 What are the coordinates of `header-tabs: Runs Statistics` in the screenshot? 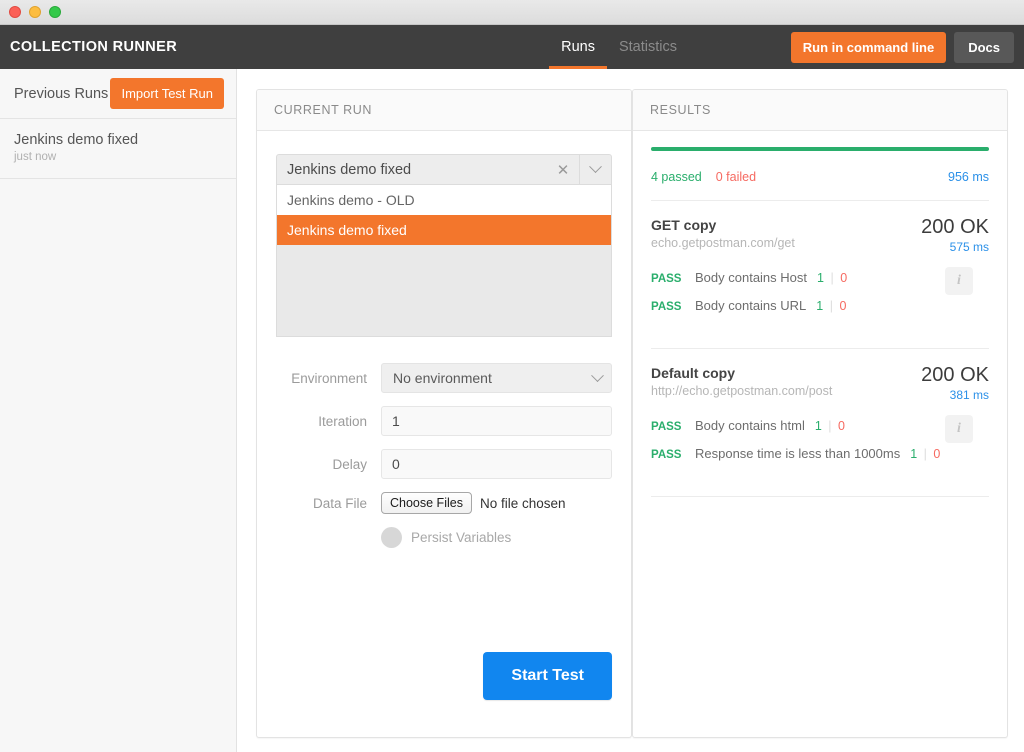 It's located at (619, 47).